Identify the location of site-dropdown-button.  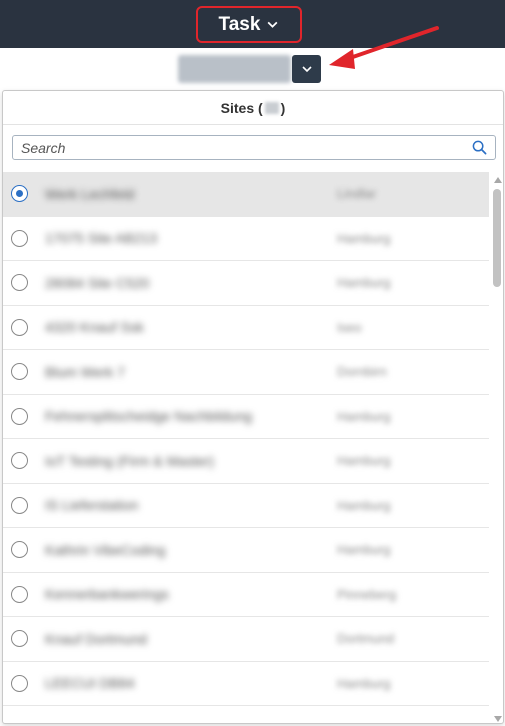
(306, 69).